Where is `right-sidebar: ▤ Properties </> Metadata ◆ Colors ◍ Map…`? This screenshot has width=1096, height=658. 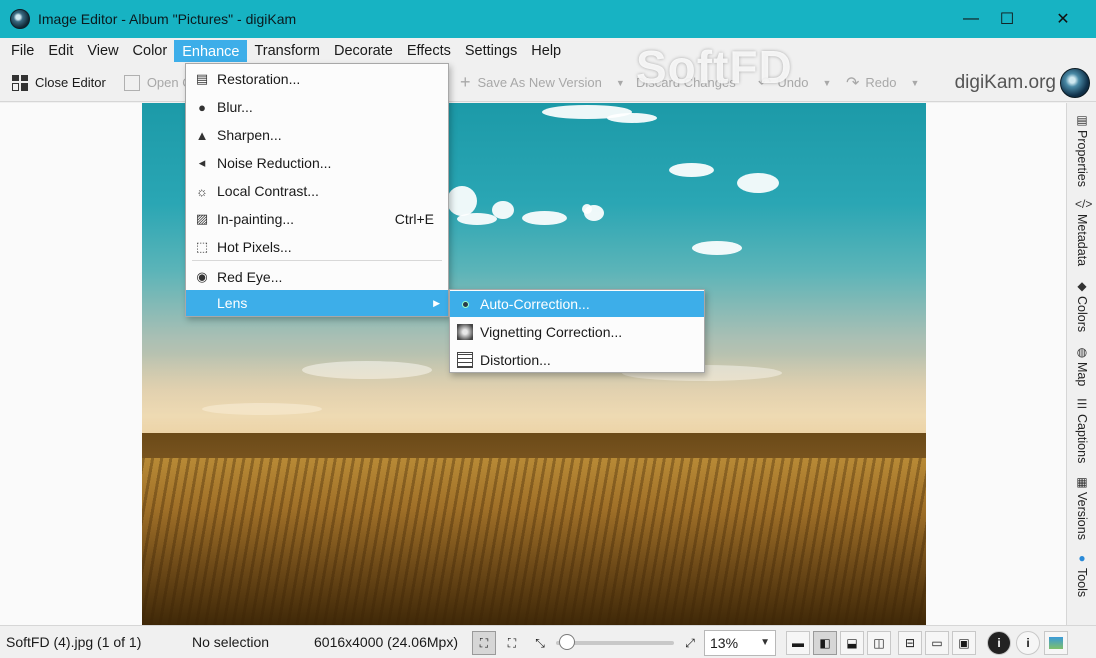 right-sidebar: ▤ Properties </> Metadata ◆ Colors ◍ Map… is located at coordinates (1081, 364).